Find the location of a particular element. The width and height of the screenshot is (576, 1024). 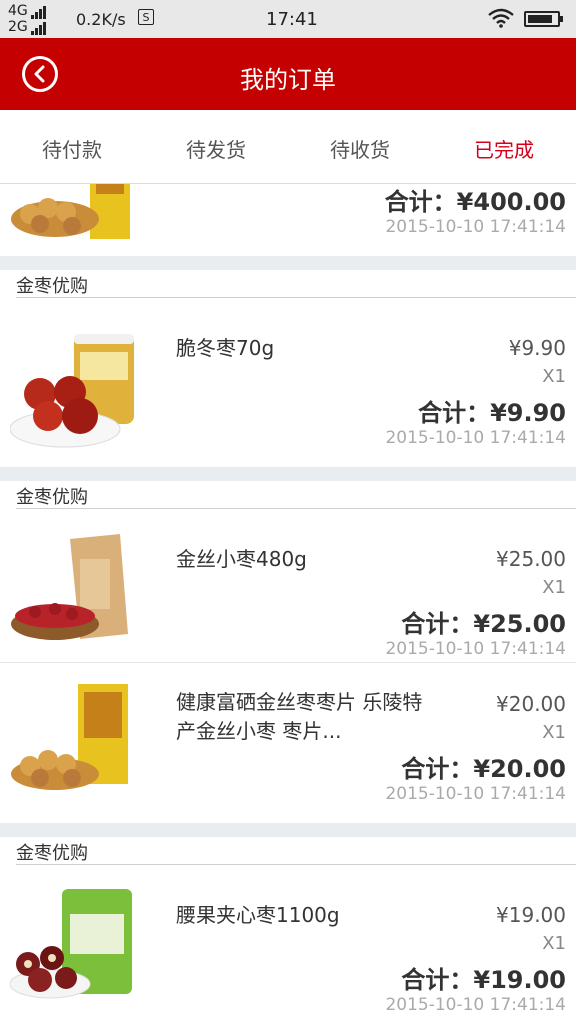

tab-pending-payment: 待付款 is located at coordinates (72, 148).